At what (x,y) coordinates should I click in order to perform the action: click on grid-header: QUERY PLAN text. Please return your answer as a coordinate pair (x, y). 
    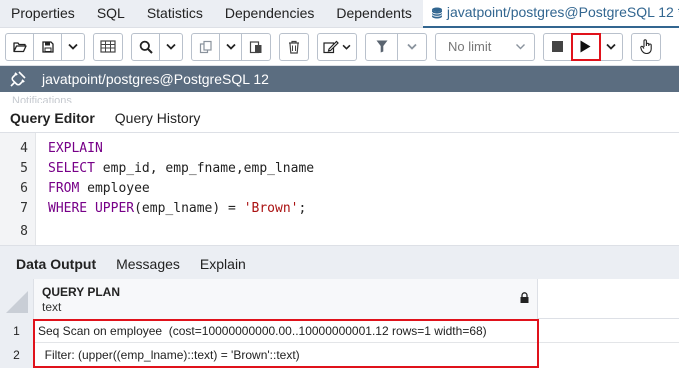
    Looking at the image, I should click on (339, 299).